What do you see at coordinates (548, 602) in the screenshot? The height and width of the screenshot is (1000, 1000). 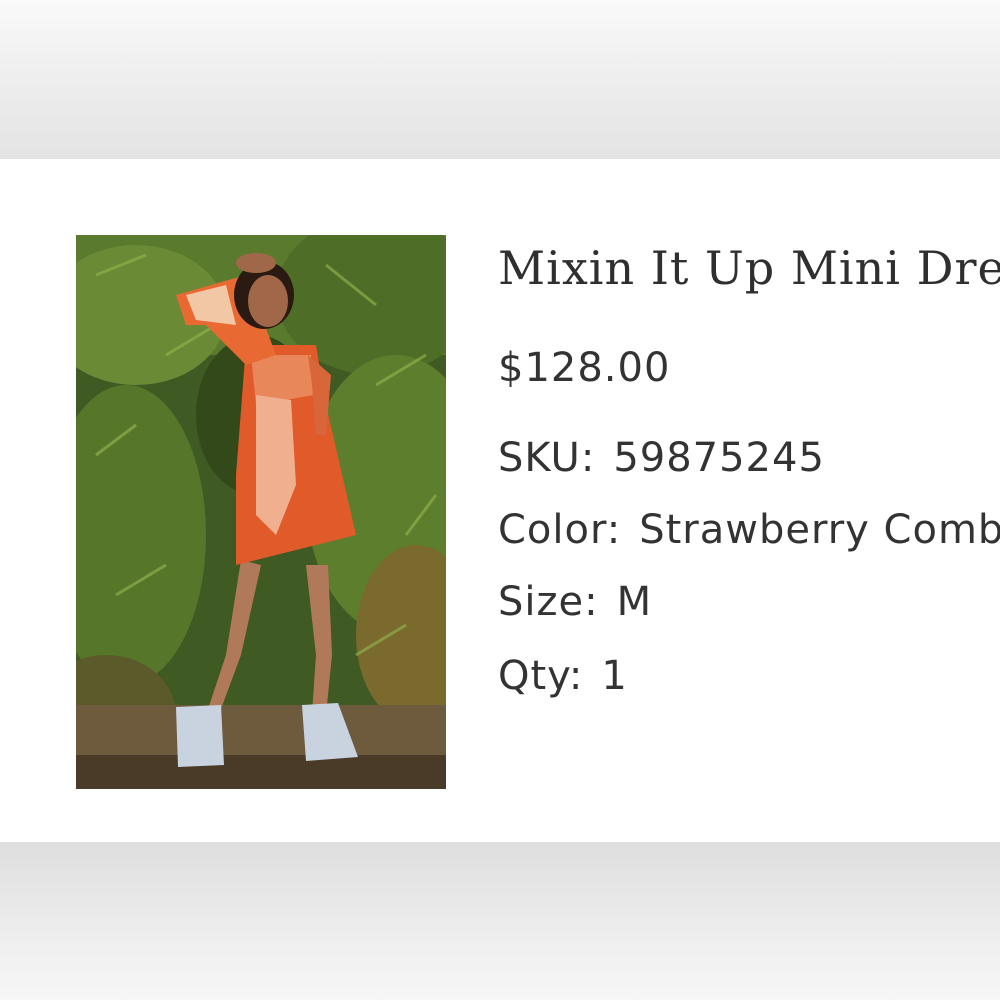 I see `size-label: Size:` at bounding box center [548, 602].